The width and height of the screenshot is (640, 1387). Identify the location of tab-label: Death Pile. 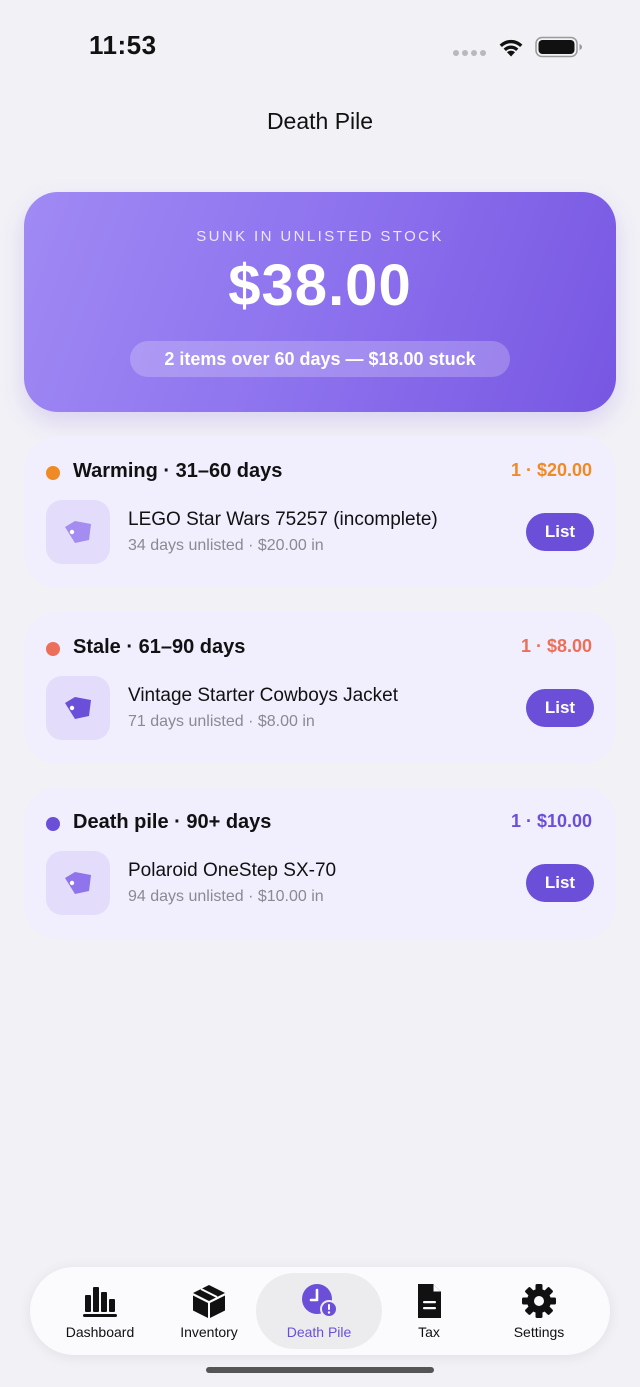
(319, 1332).